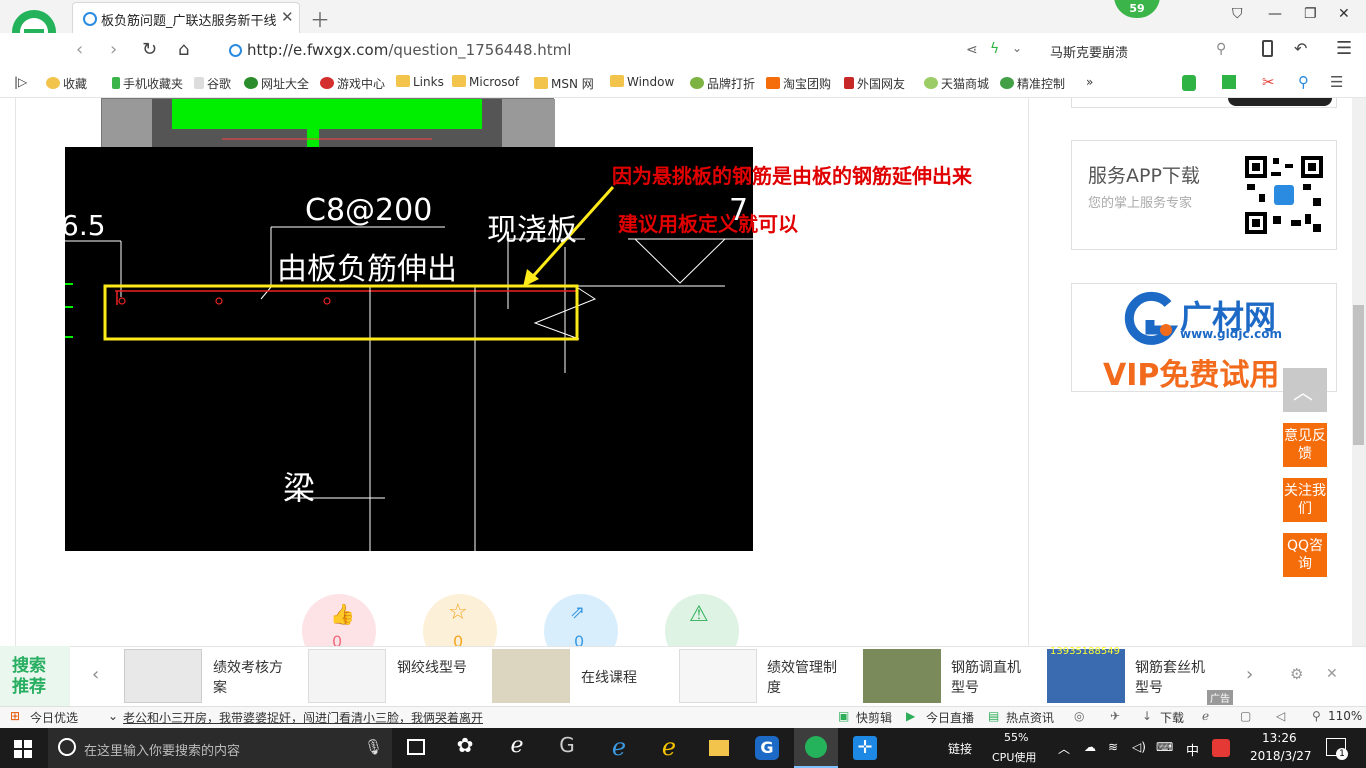  What do you see at coordinates (669, 748) in the screenshot?
I see `ie-blue-icon: ℯ` at bounding box center [669, 748].